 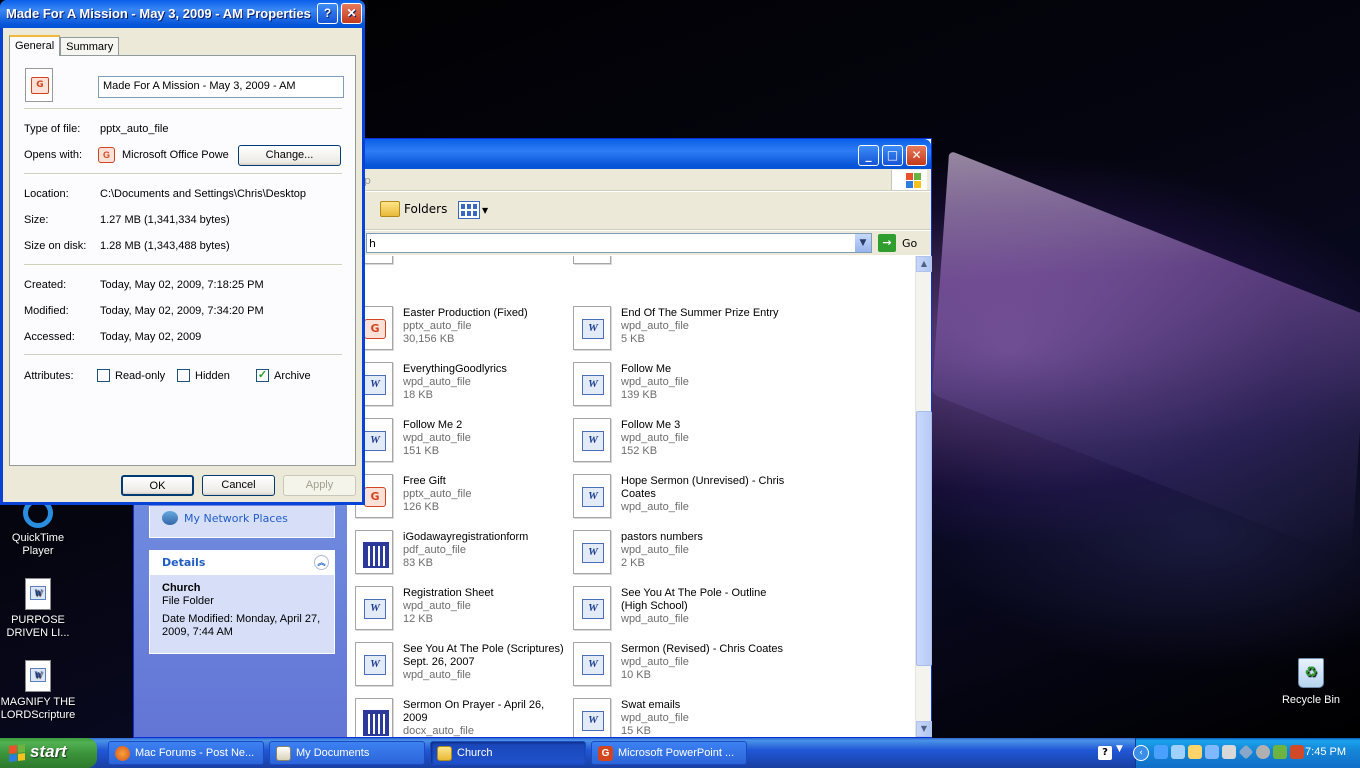 I want to click on vertical-scrollbar: ▲ ▼, so click(x=923, y=496).